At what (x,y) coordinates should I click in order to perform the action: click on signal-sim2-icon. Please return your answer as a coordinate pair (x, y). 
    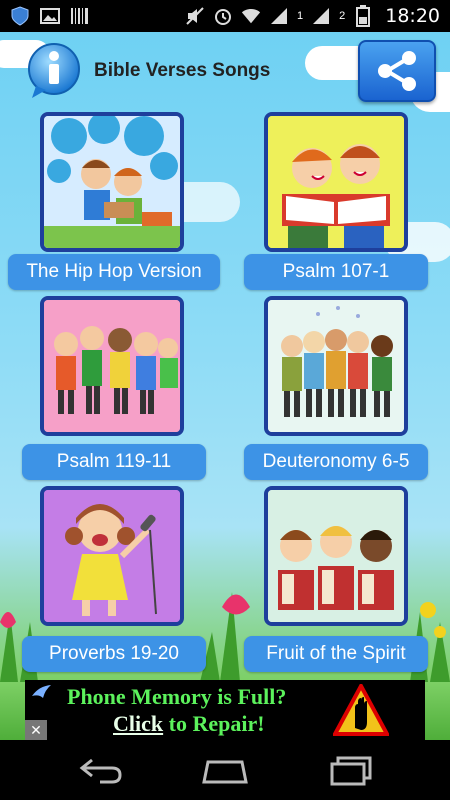
    Looking at the image, I should click on (321, 16).